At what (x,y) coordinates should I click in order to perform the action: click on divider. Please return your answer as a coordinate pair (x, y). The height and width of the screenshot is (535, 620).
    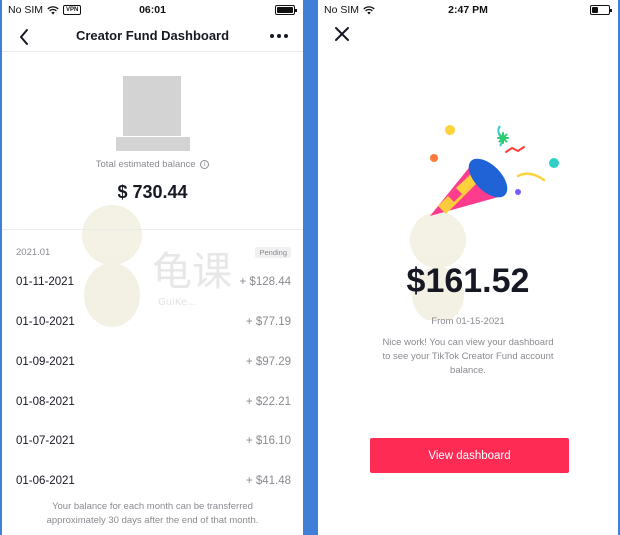
    Looking at the image, I should click on (152, 229).